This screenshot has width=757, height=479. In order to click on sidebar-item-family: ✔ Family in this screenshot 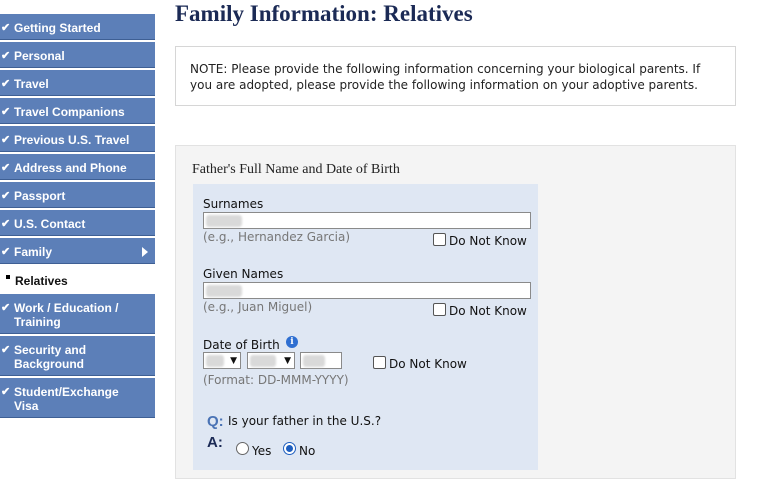, I will do `click(77, 251)`.